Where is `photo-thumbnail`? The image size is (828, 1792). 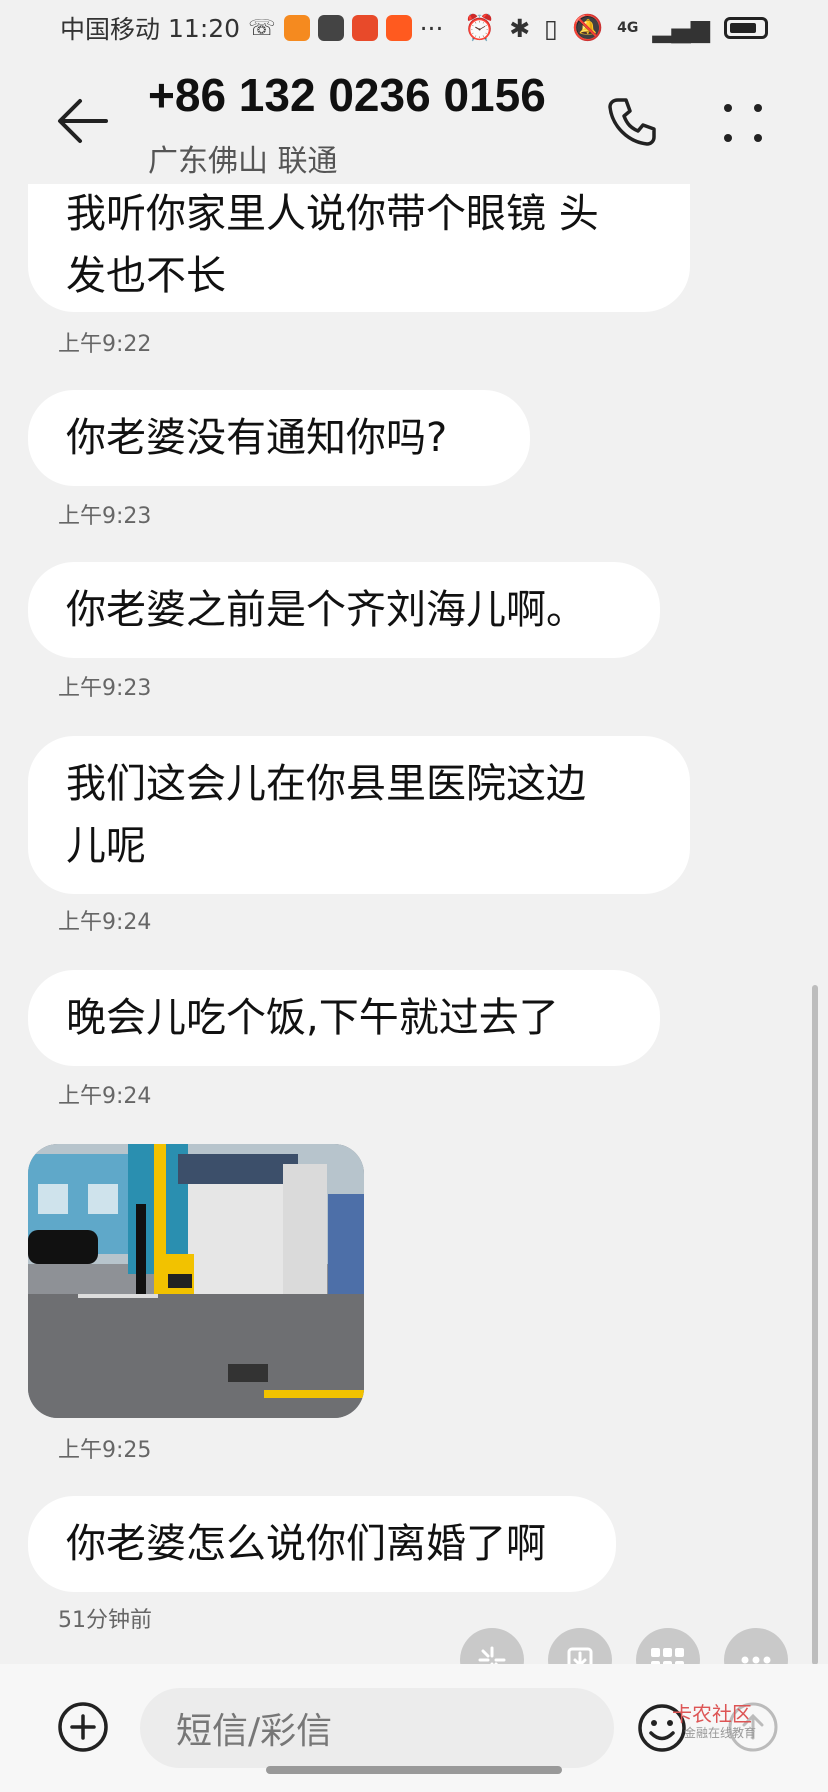
photo-thumbnail is located at coordinates (196, 1281).